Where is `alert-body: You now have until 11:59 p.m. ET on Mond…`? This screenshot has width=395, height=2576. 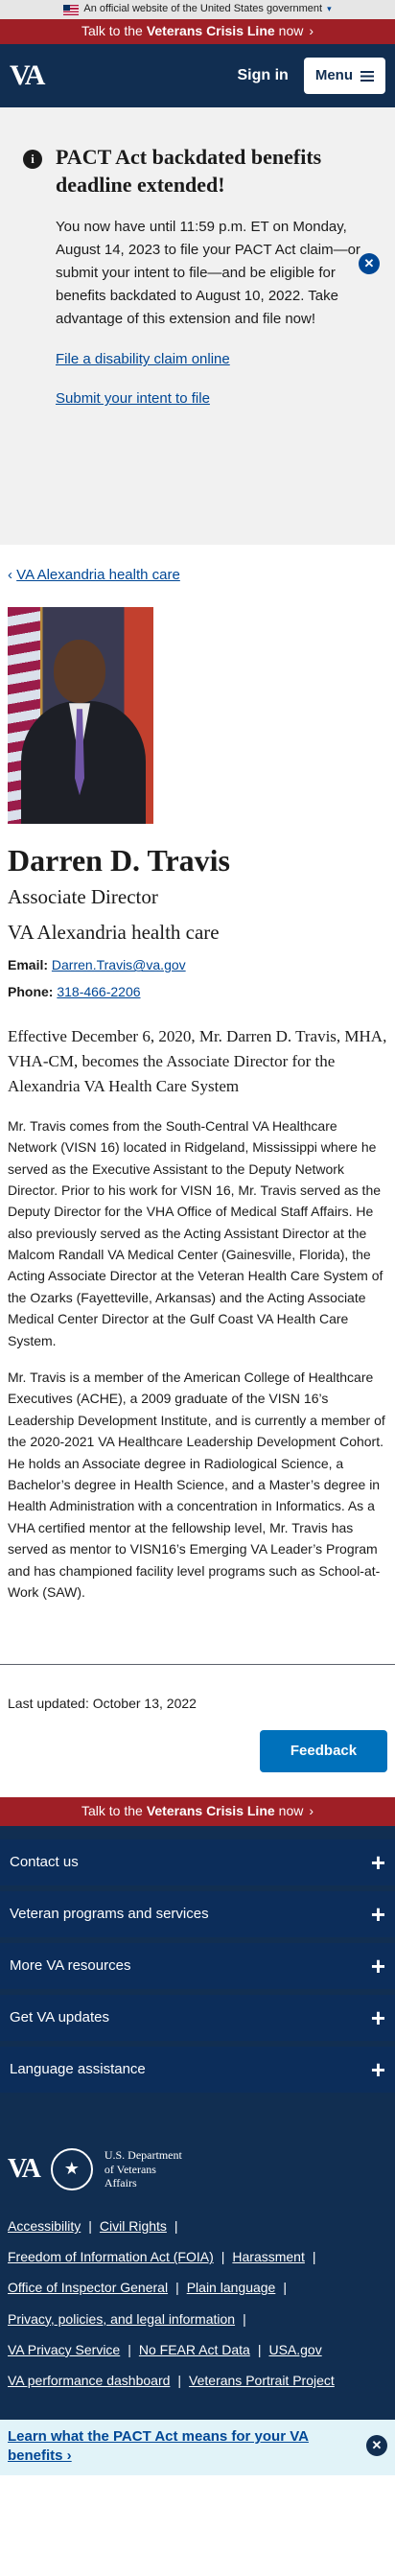
alert-body: You now have until 11:59 p.m. ET on Mond… is located at coordinates (208, 273).